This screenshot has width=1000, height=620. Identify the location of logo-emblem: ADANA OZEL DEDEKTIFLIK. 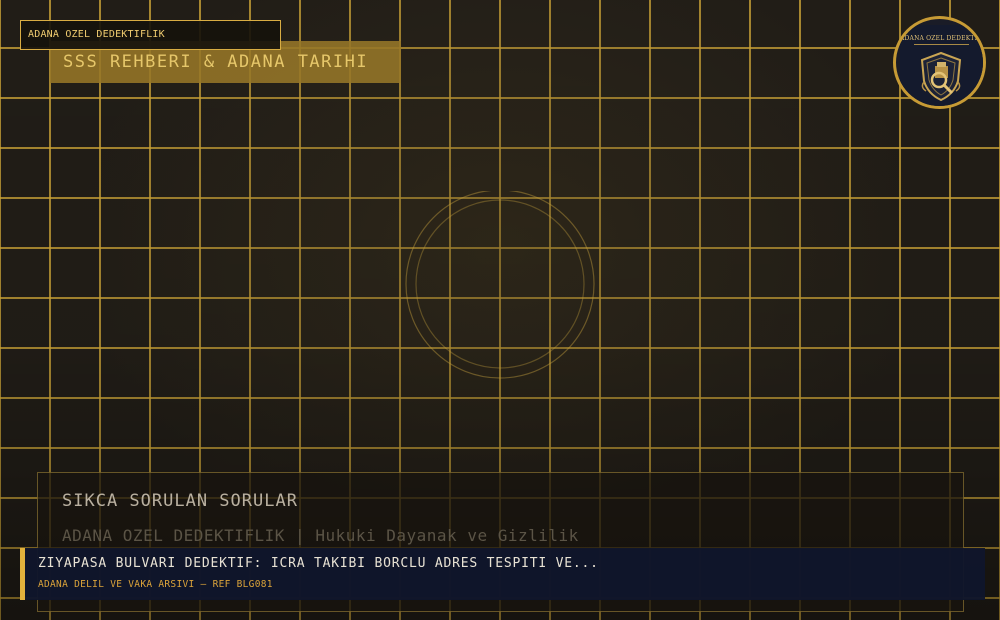
(943, 65).